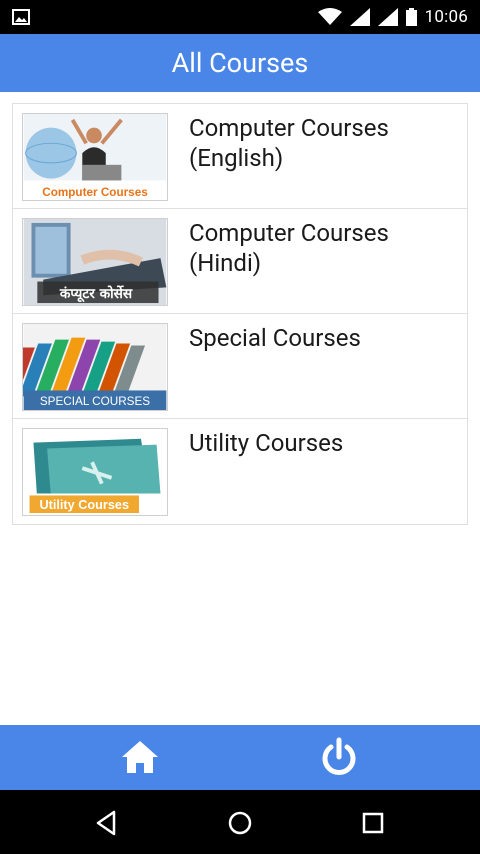 This screenshot has width=480, height=854. What do you see at coordinates (446, 17) in the screenshot?
I see `status-time: 10:06` at bounding box center [446, 17].